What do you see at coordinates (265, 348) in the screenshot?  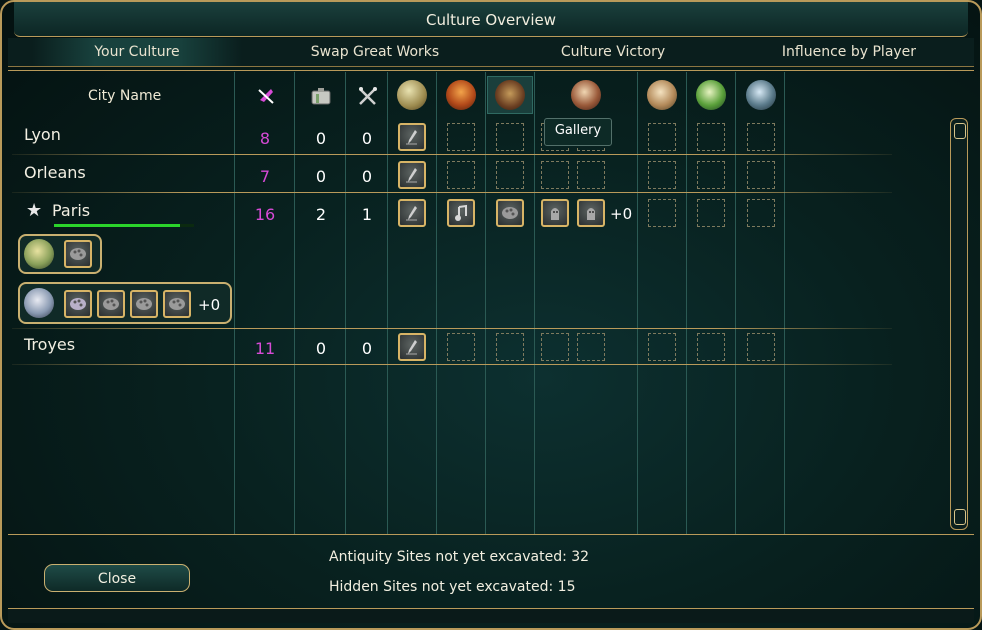 I see `tourism-value: 11` at bounding box center [265, 348].